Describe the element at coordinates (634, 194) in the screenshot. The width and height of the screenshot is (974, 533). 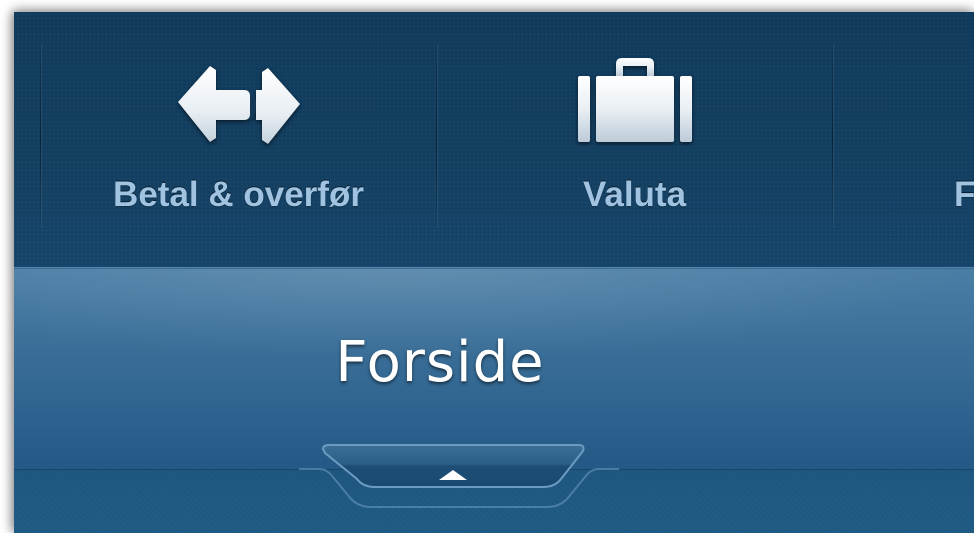
I see `nav-item-label: Valuta` at that location.